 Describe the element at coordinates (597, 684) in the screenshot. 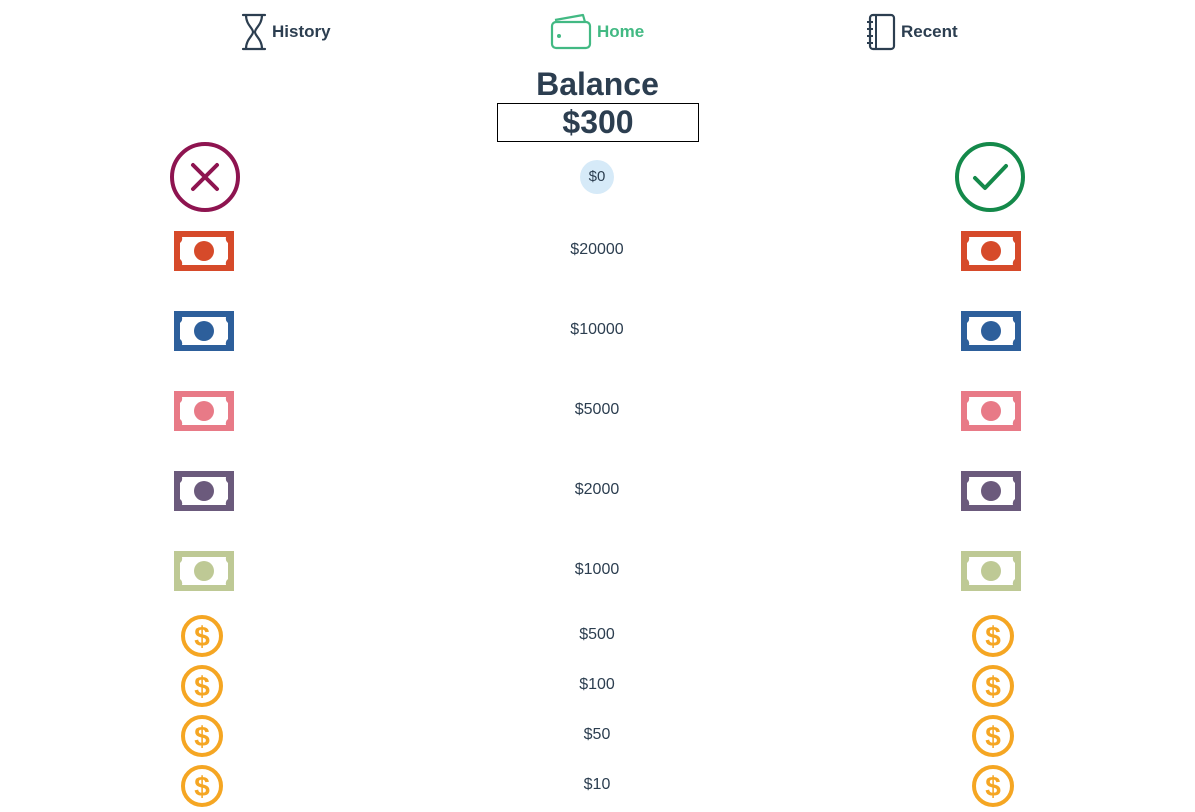

I see `denomination-label: $100` at that location.